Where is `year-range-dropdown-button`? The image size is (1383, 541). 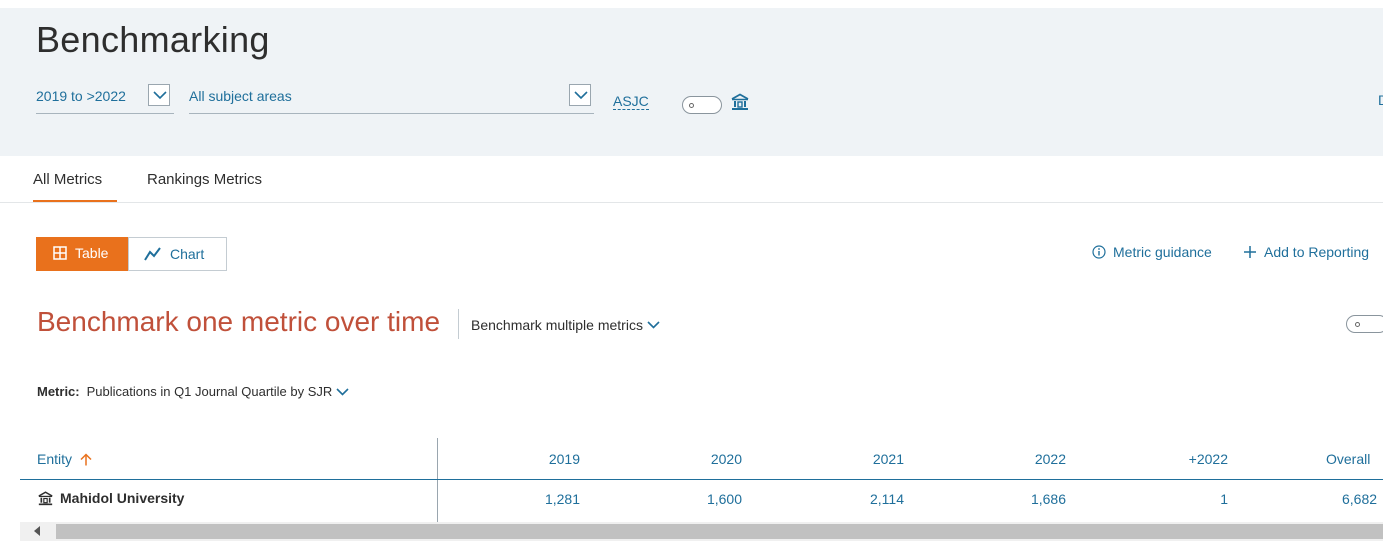
year-range-dropdown-button is located at coordinates (159, 95).